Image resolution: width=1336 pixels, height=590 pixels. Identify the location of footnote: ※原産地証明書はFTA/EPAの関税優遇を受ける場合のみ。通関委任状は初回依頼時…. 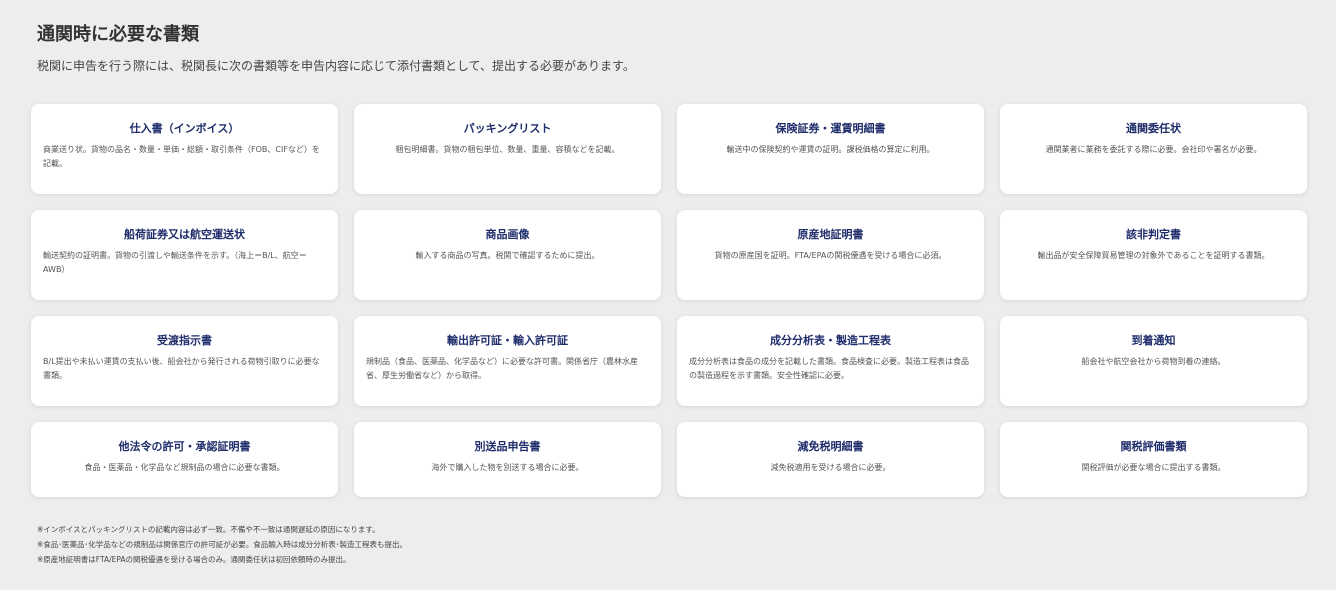
(194, 559).